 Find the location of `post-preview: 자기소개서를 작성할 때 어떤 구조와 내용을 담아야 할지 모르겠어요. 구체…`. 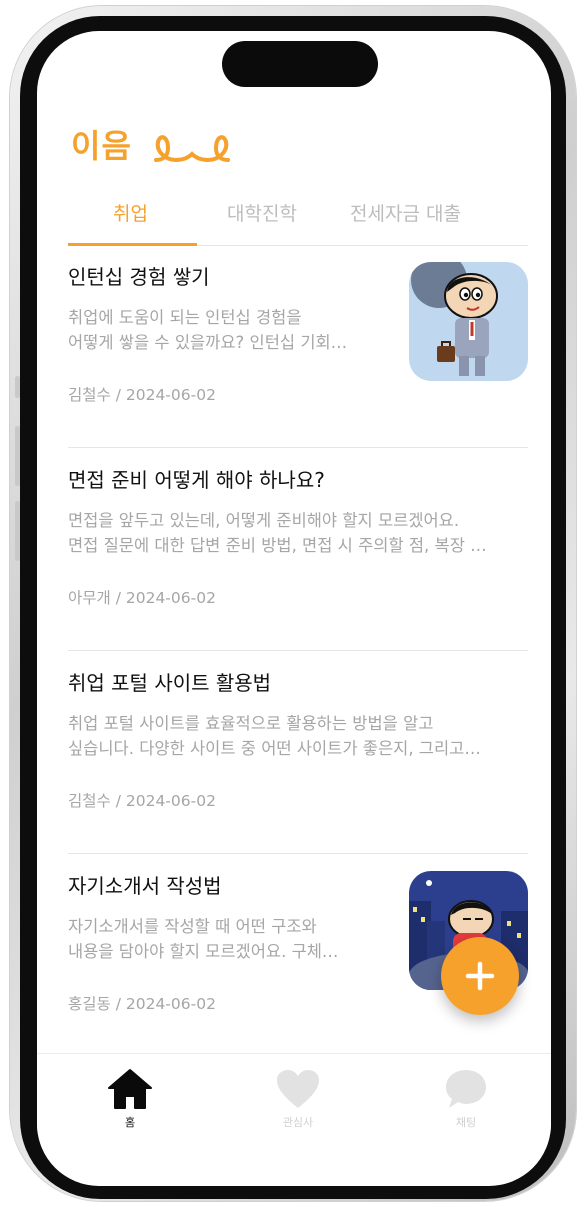

post-preview: 자기소개서를 작성할 때 어떤 구조와 내용을 담아야 할지 모르겠어요. 구체… is located at coordinates (218, 939).